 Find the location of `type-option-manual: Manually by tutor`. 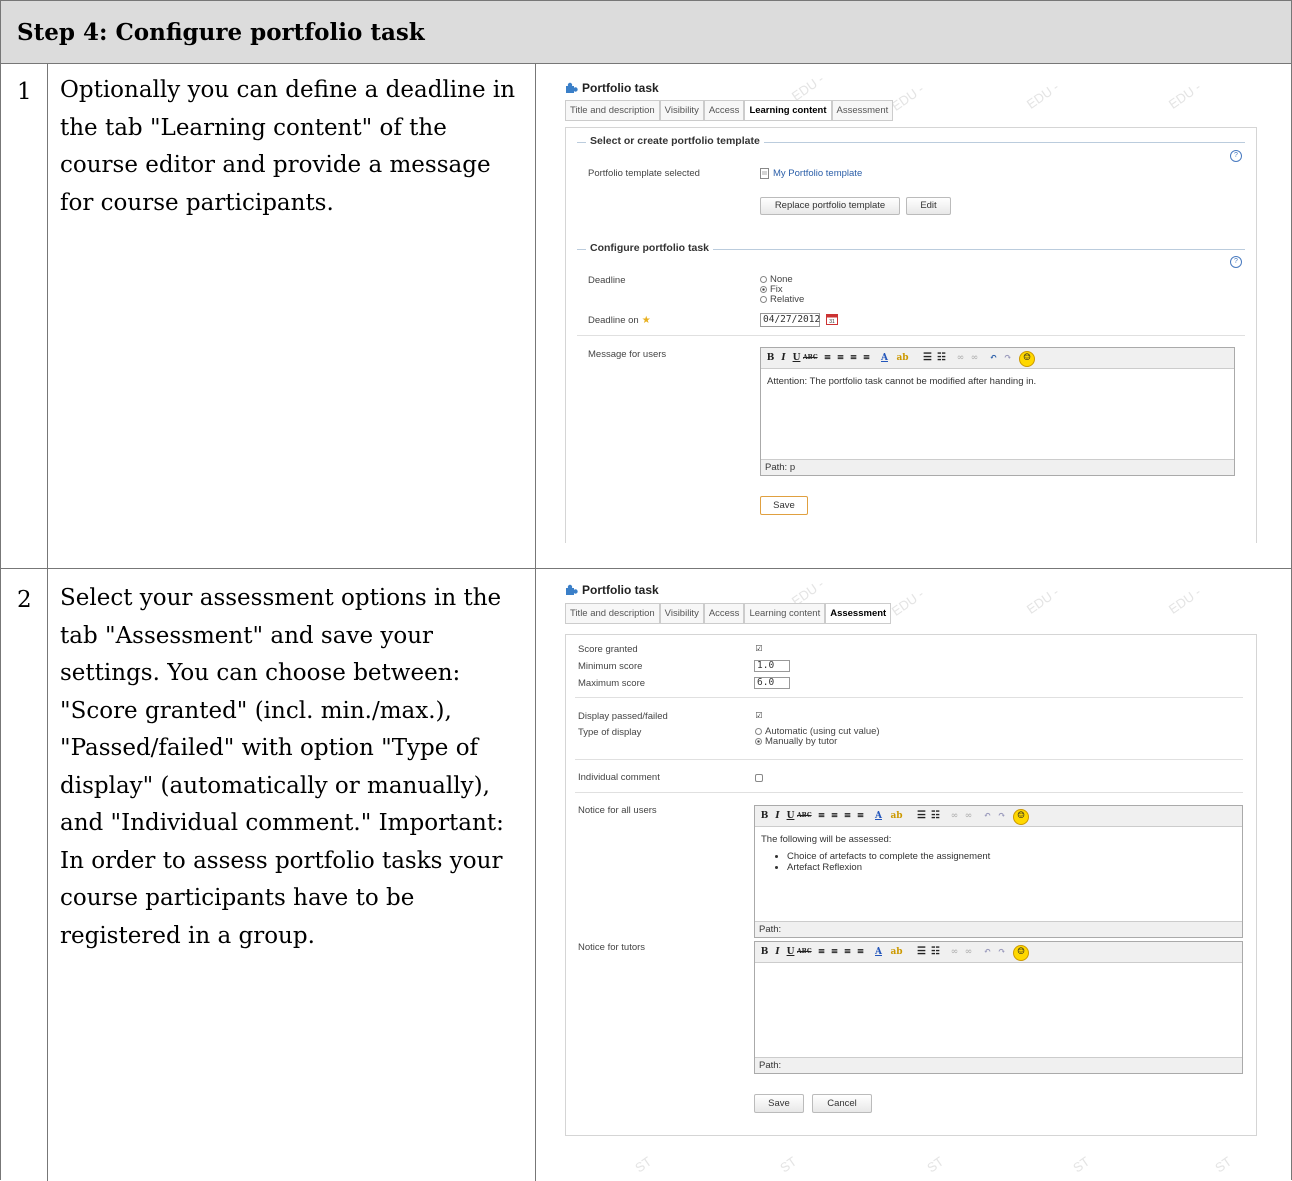

type-option-manual: Manually by tutor is located at coordinates (817, 742).